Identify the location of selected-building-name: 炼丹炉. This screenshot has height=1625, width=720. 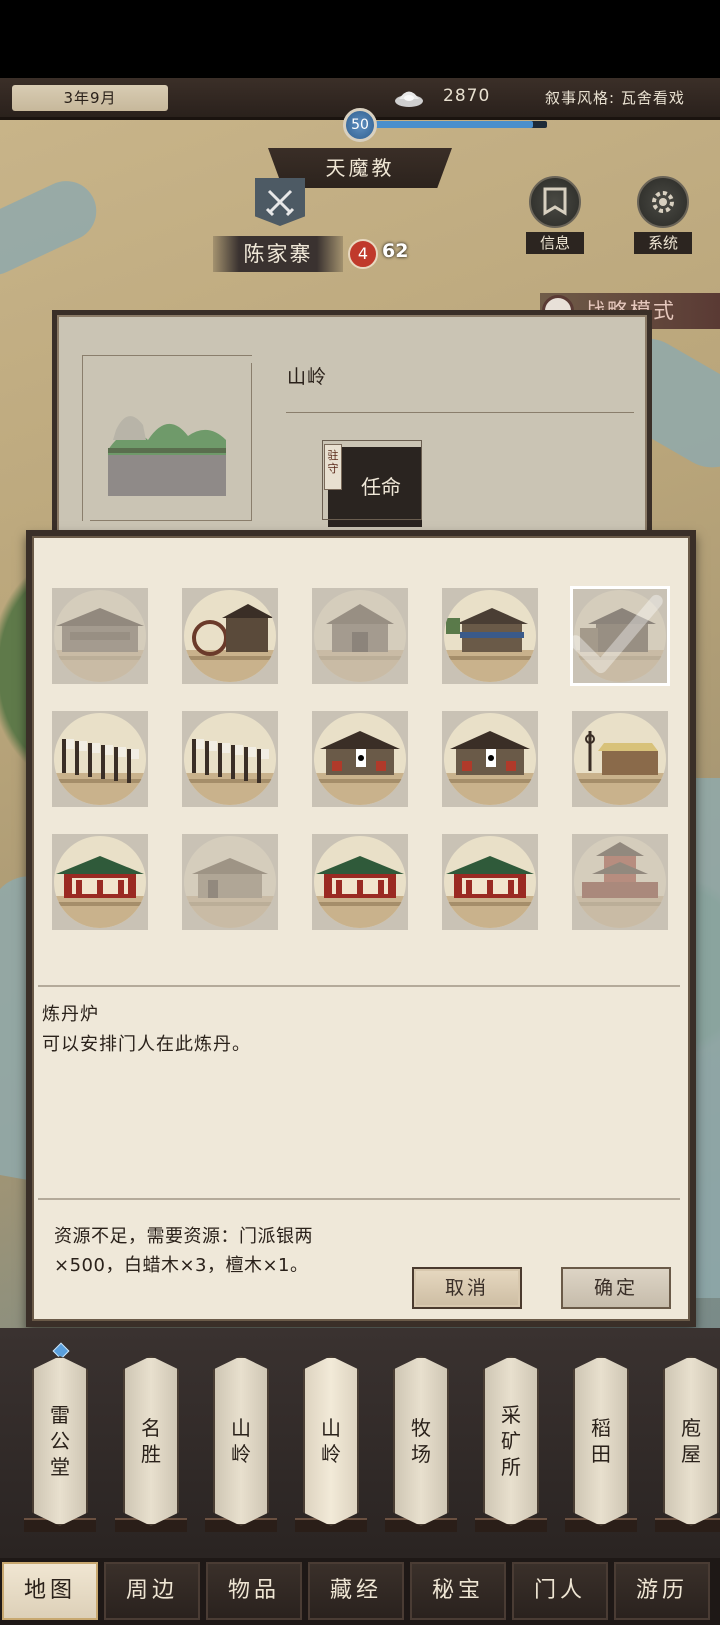
(70, 1014).